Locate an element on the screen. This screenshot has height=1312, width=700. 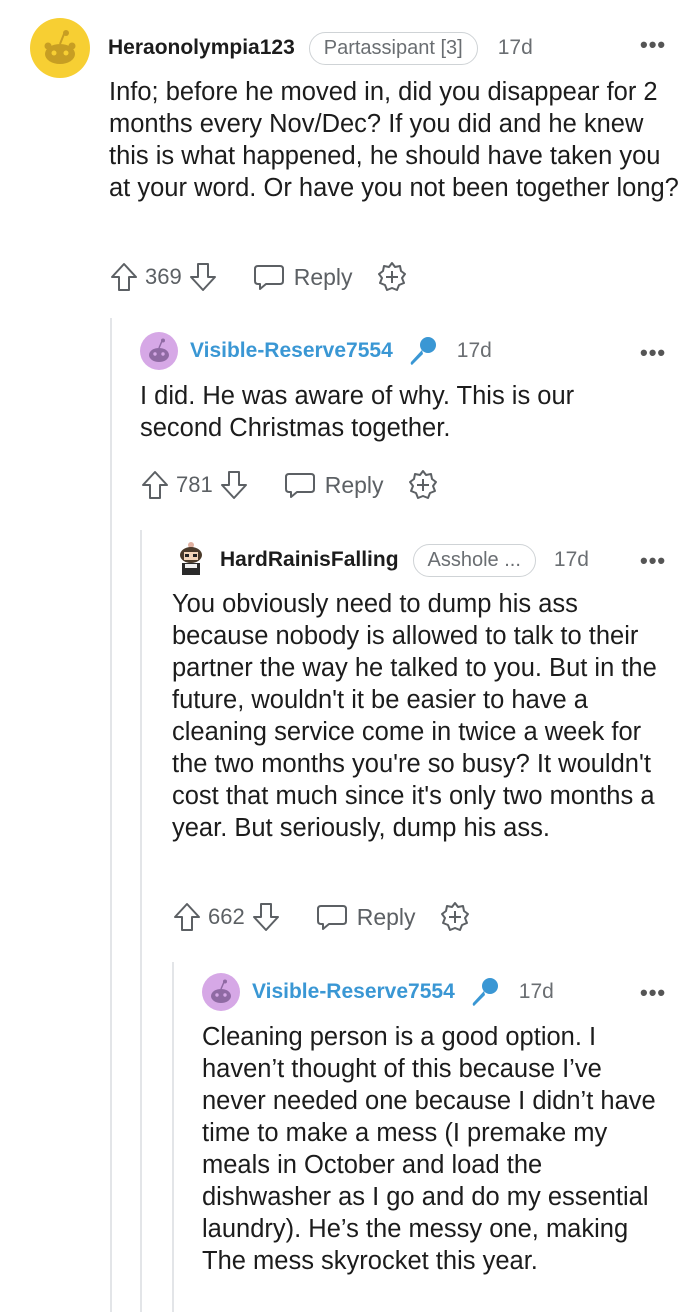
comment-actions: 369 Reply is located at coordinates (259, 277).